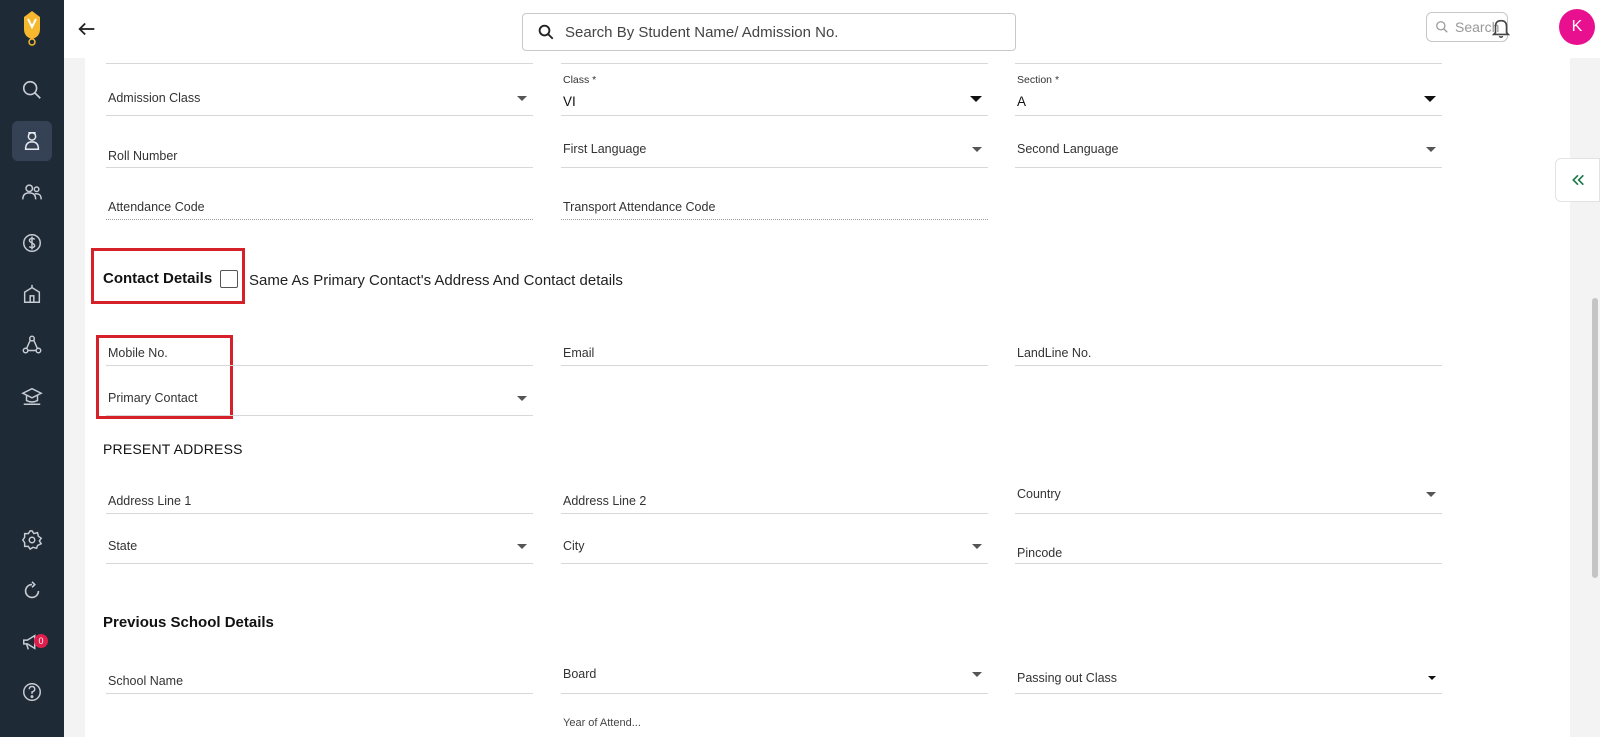 This screenshot has height=737, width=1600. Describe the element at coordinates (580, 674) in the screenshot. I see `board-label: Board` at that location.